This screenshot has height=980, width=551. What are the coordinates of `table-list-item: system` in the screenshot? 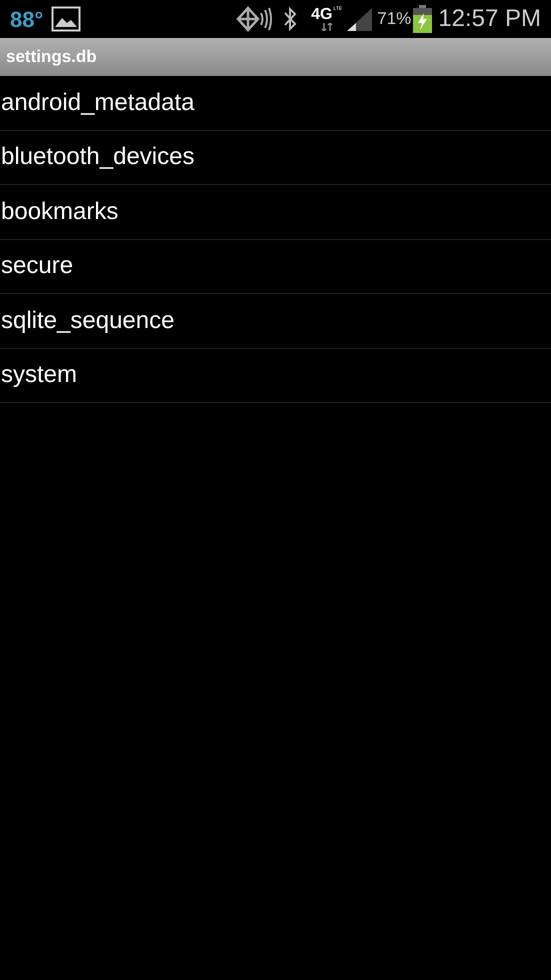 It's located at (39, 375).